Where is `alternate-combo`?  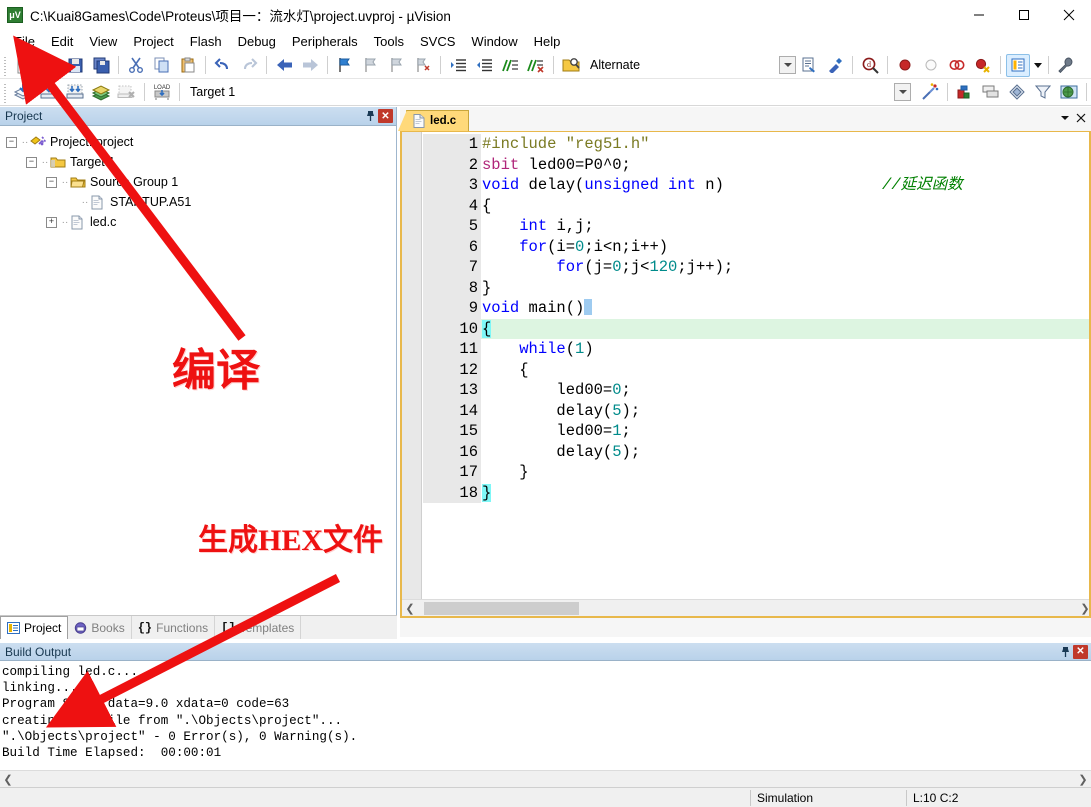 alternate-combo is located at coordinates (721, 65).